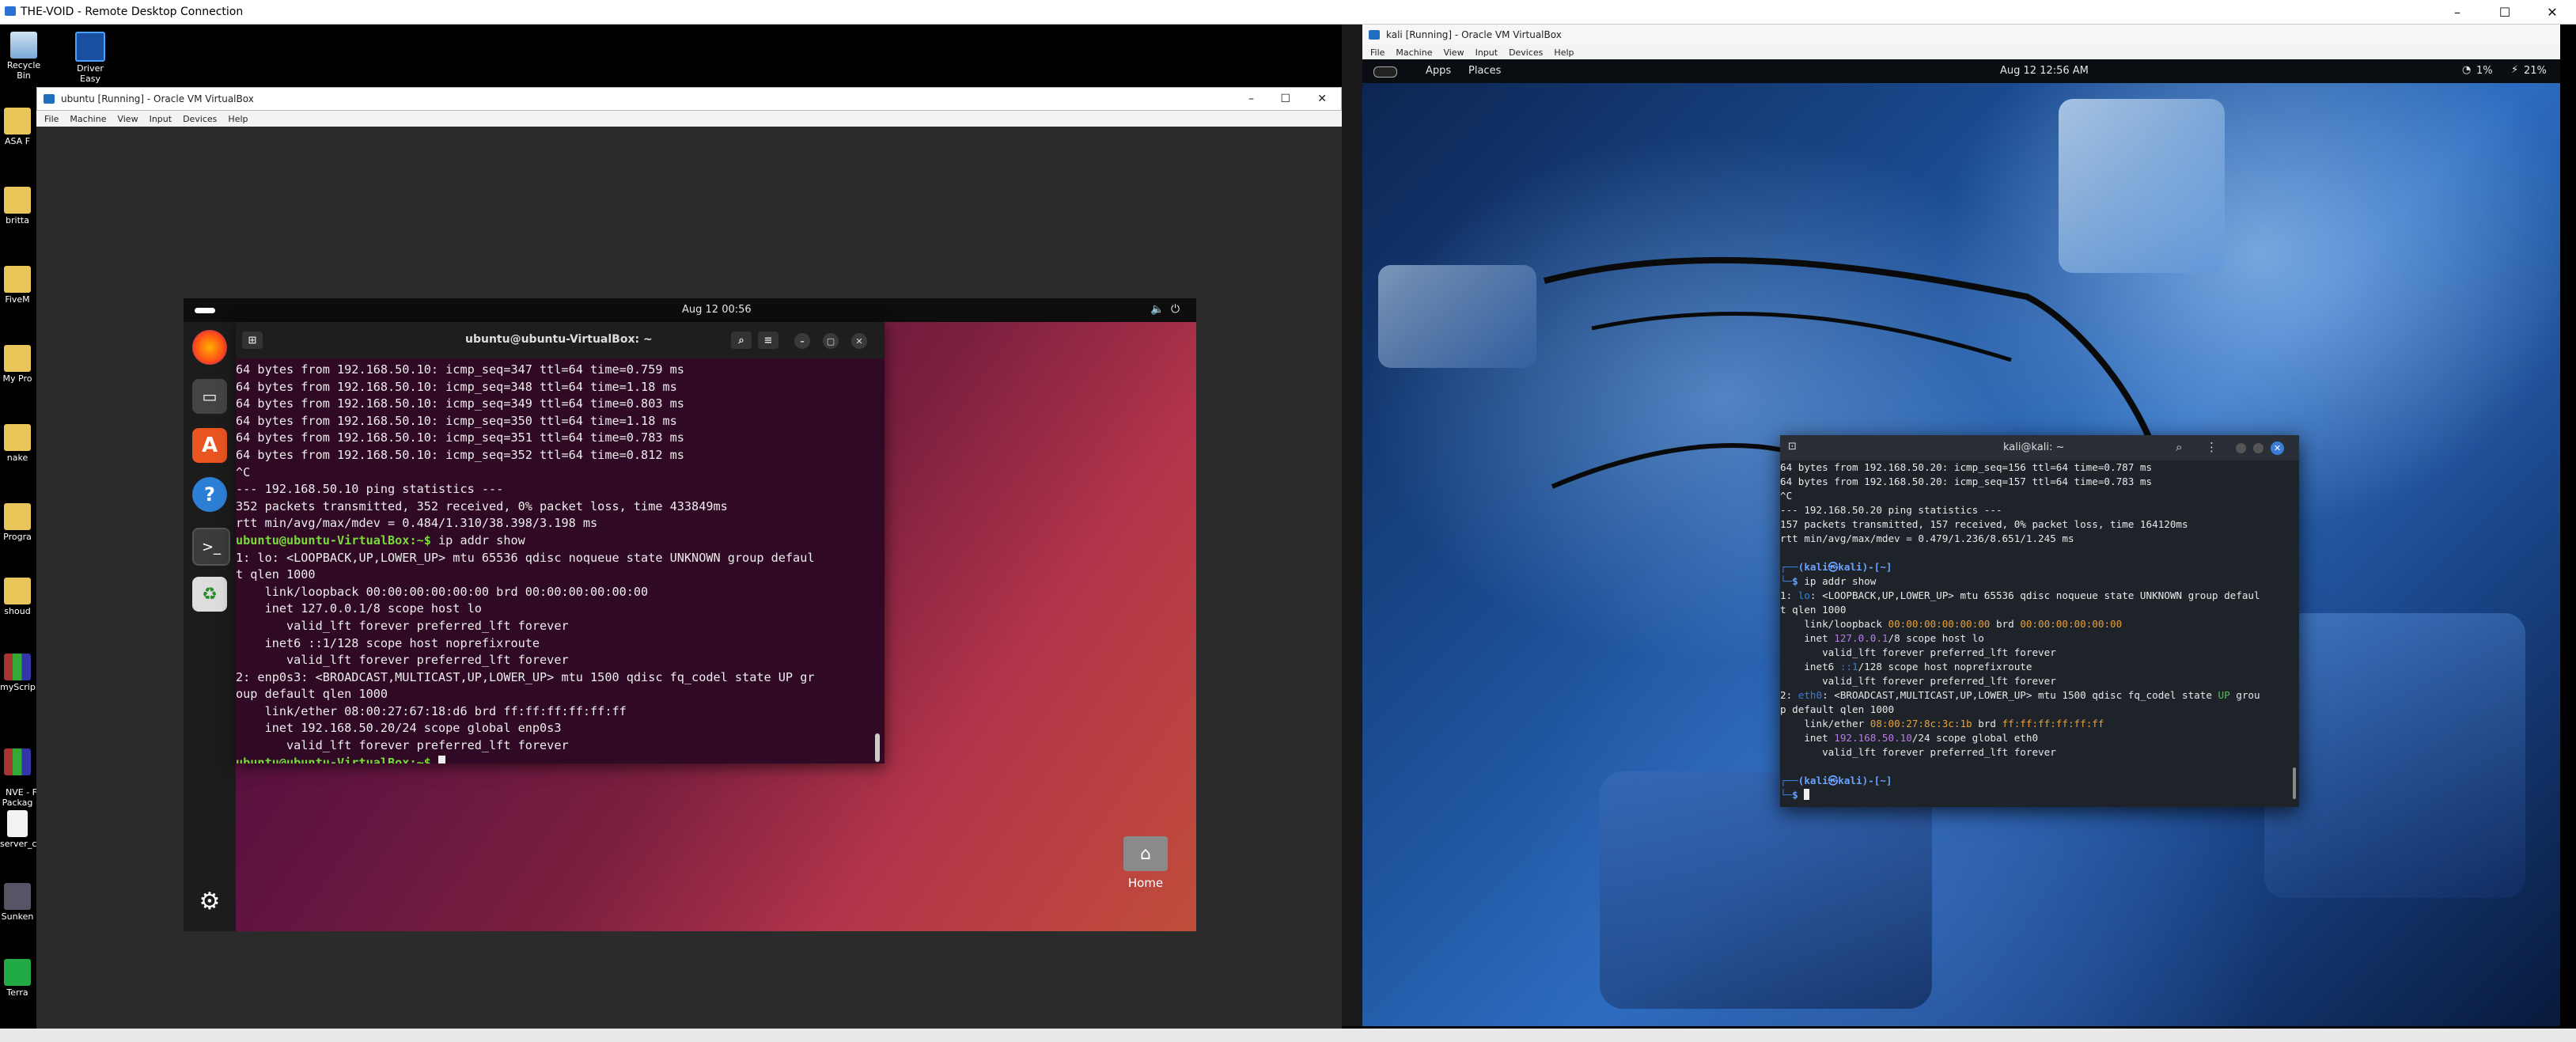 The height and width of the screenshot is (1042, 2576). Describe the element at coordinates (205, 310) in the screenshot. I see `activities-indicator` at that location.